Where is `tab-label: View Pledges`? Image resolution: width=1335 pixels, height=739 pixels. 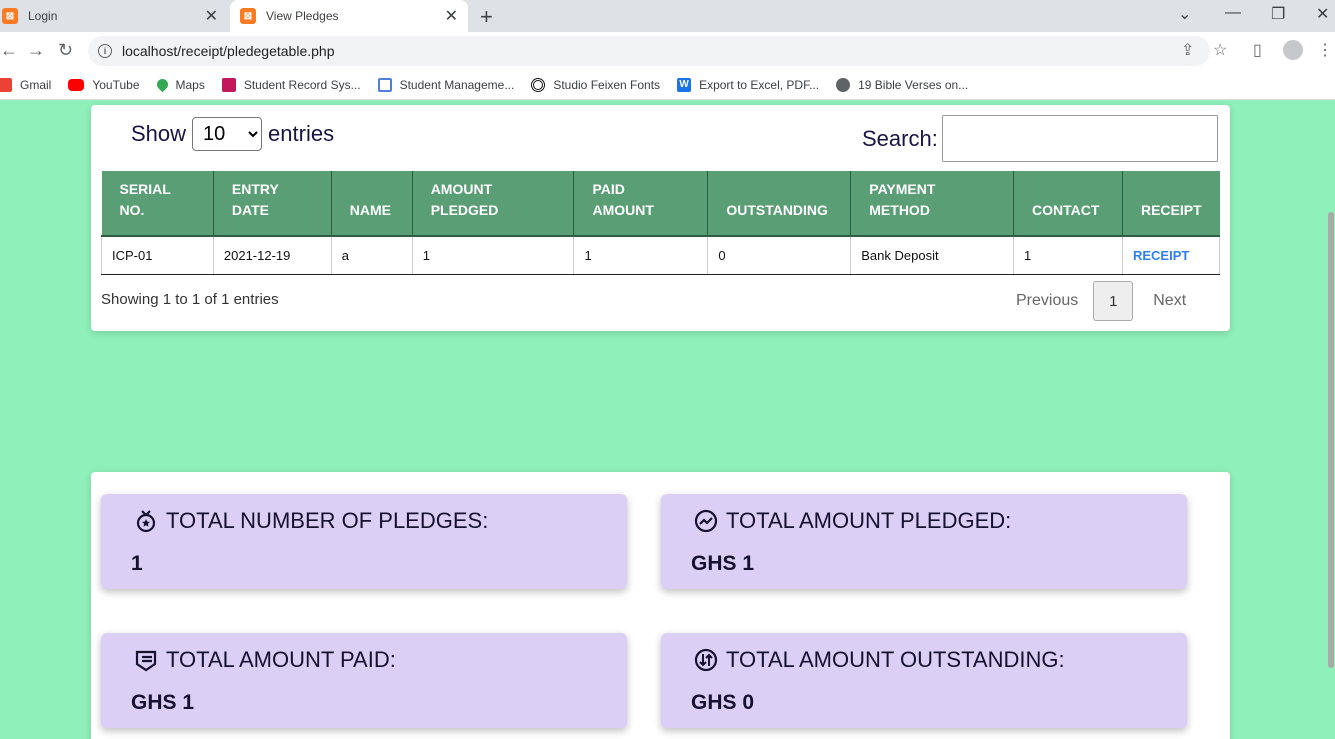 tab-label: View Pledges is located at coordinates (302, 16).